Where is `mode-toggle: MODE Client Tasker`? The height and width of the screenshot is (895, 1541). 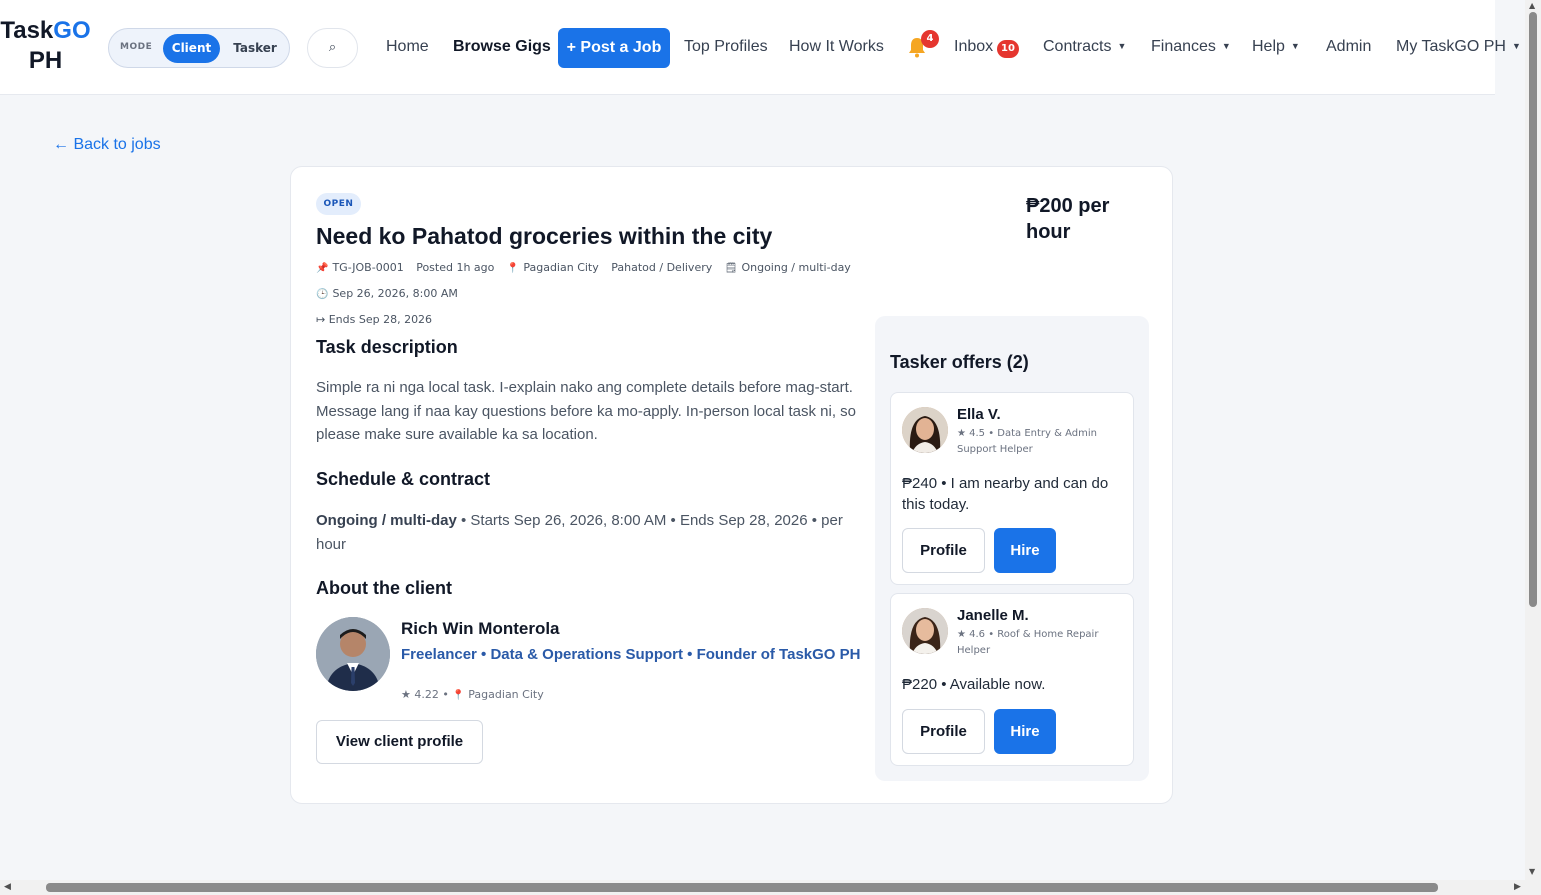 mode-toggle: MODE Client Tasker is located at coordinates (199, 48).